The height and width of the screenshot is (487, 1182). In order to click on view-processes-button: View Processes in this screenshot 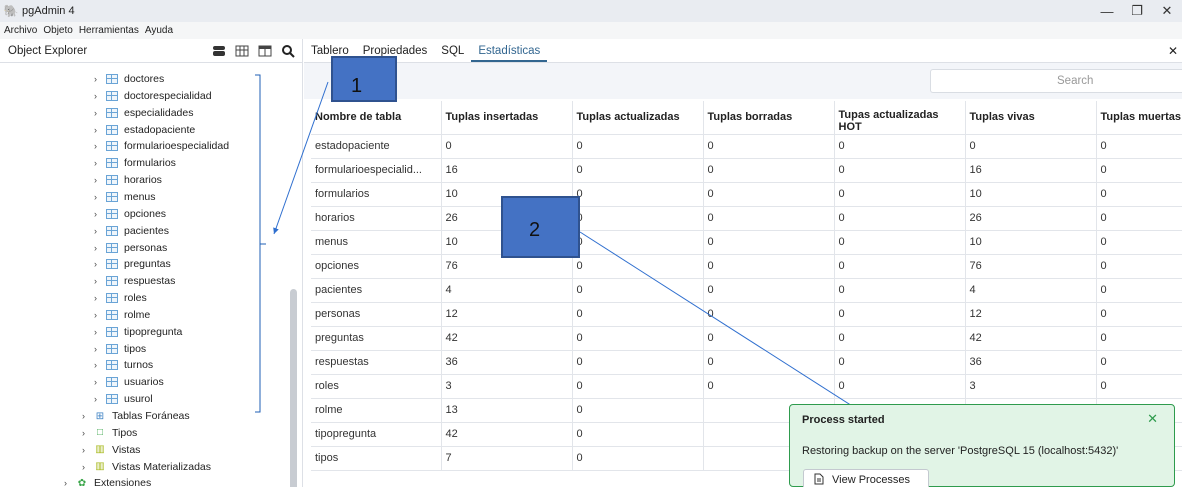, I will do `click(866, 478)`.